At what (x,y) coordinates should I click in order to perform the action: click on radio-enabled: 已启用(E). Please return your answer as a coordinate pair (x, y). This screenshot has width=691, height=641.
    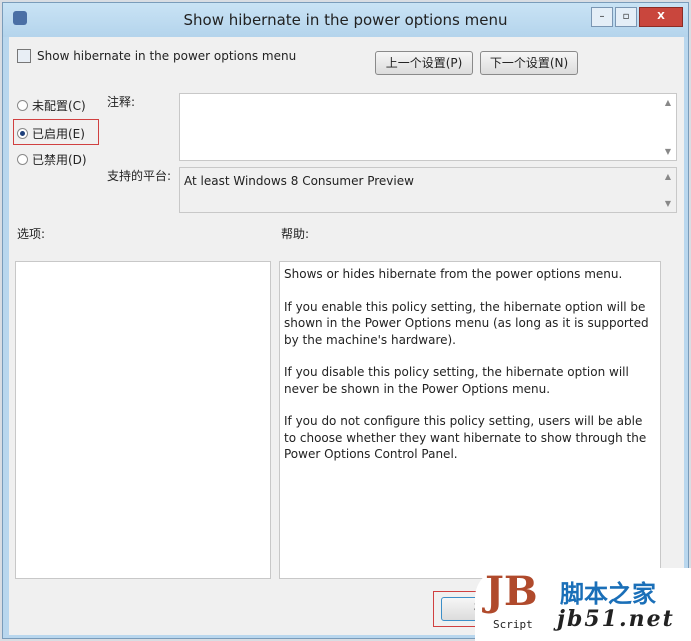
    Looking at the image, I should click on (51, 133).